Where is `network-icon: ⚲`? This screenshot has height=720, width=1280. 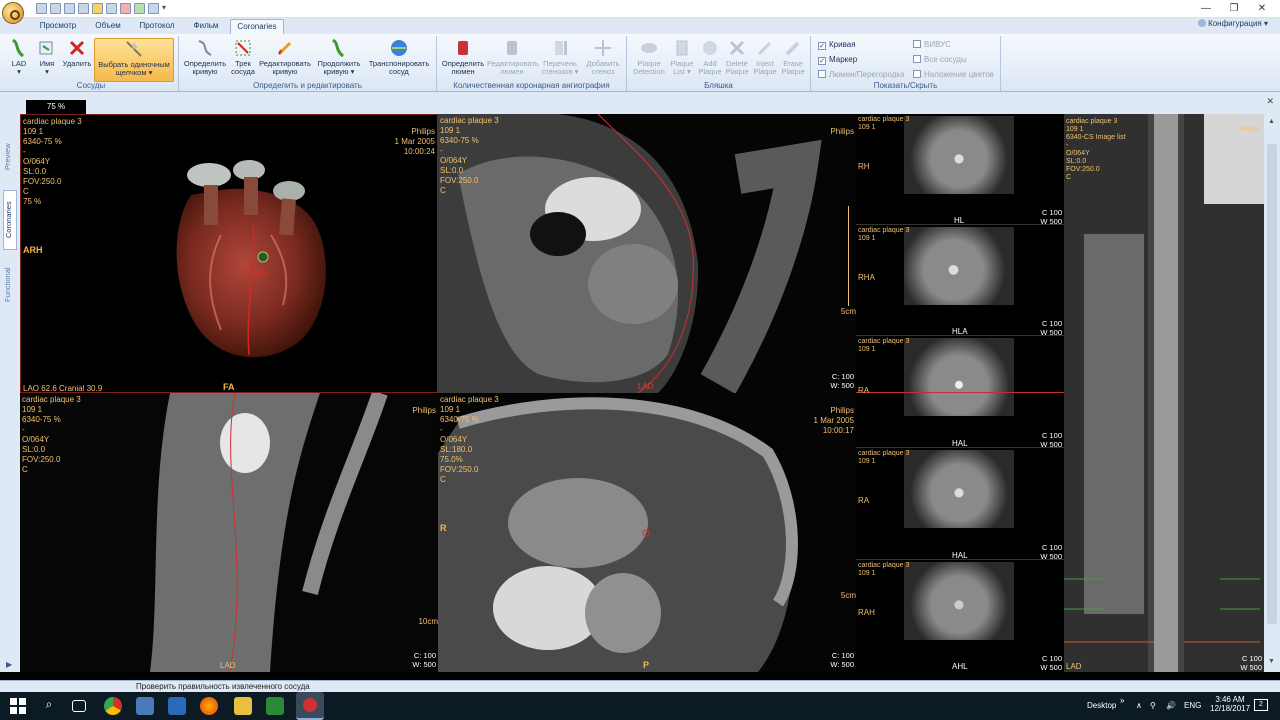
network-icon: ⚲ is located at coordinates (1153, 705).